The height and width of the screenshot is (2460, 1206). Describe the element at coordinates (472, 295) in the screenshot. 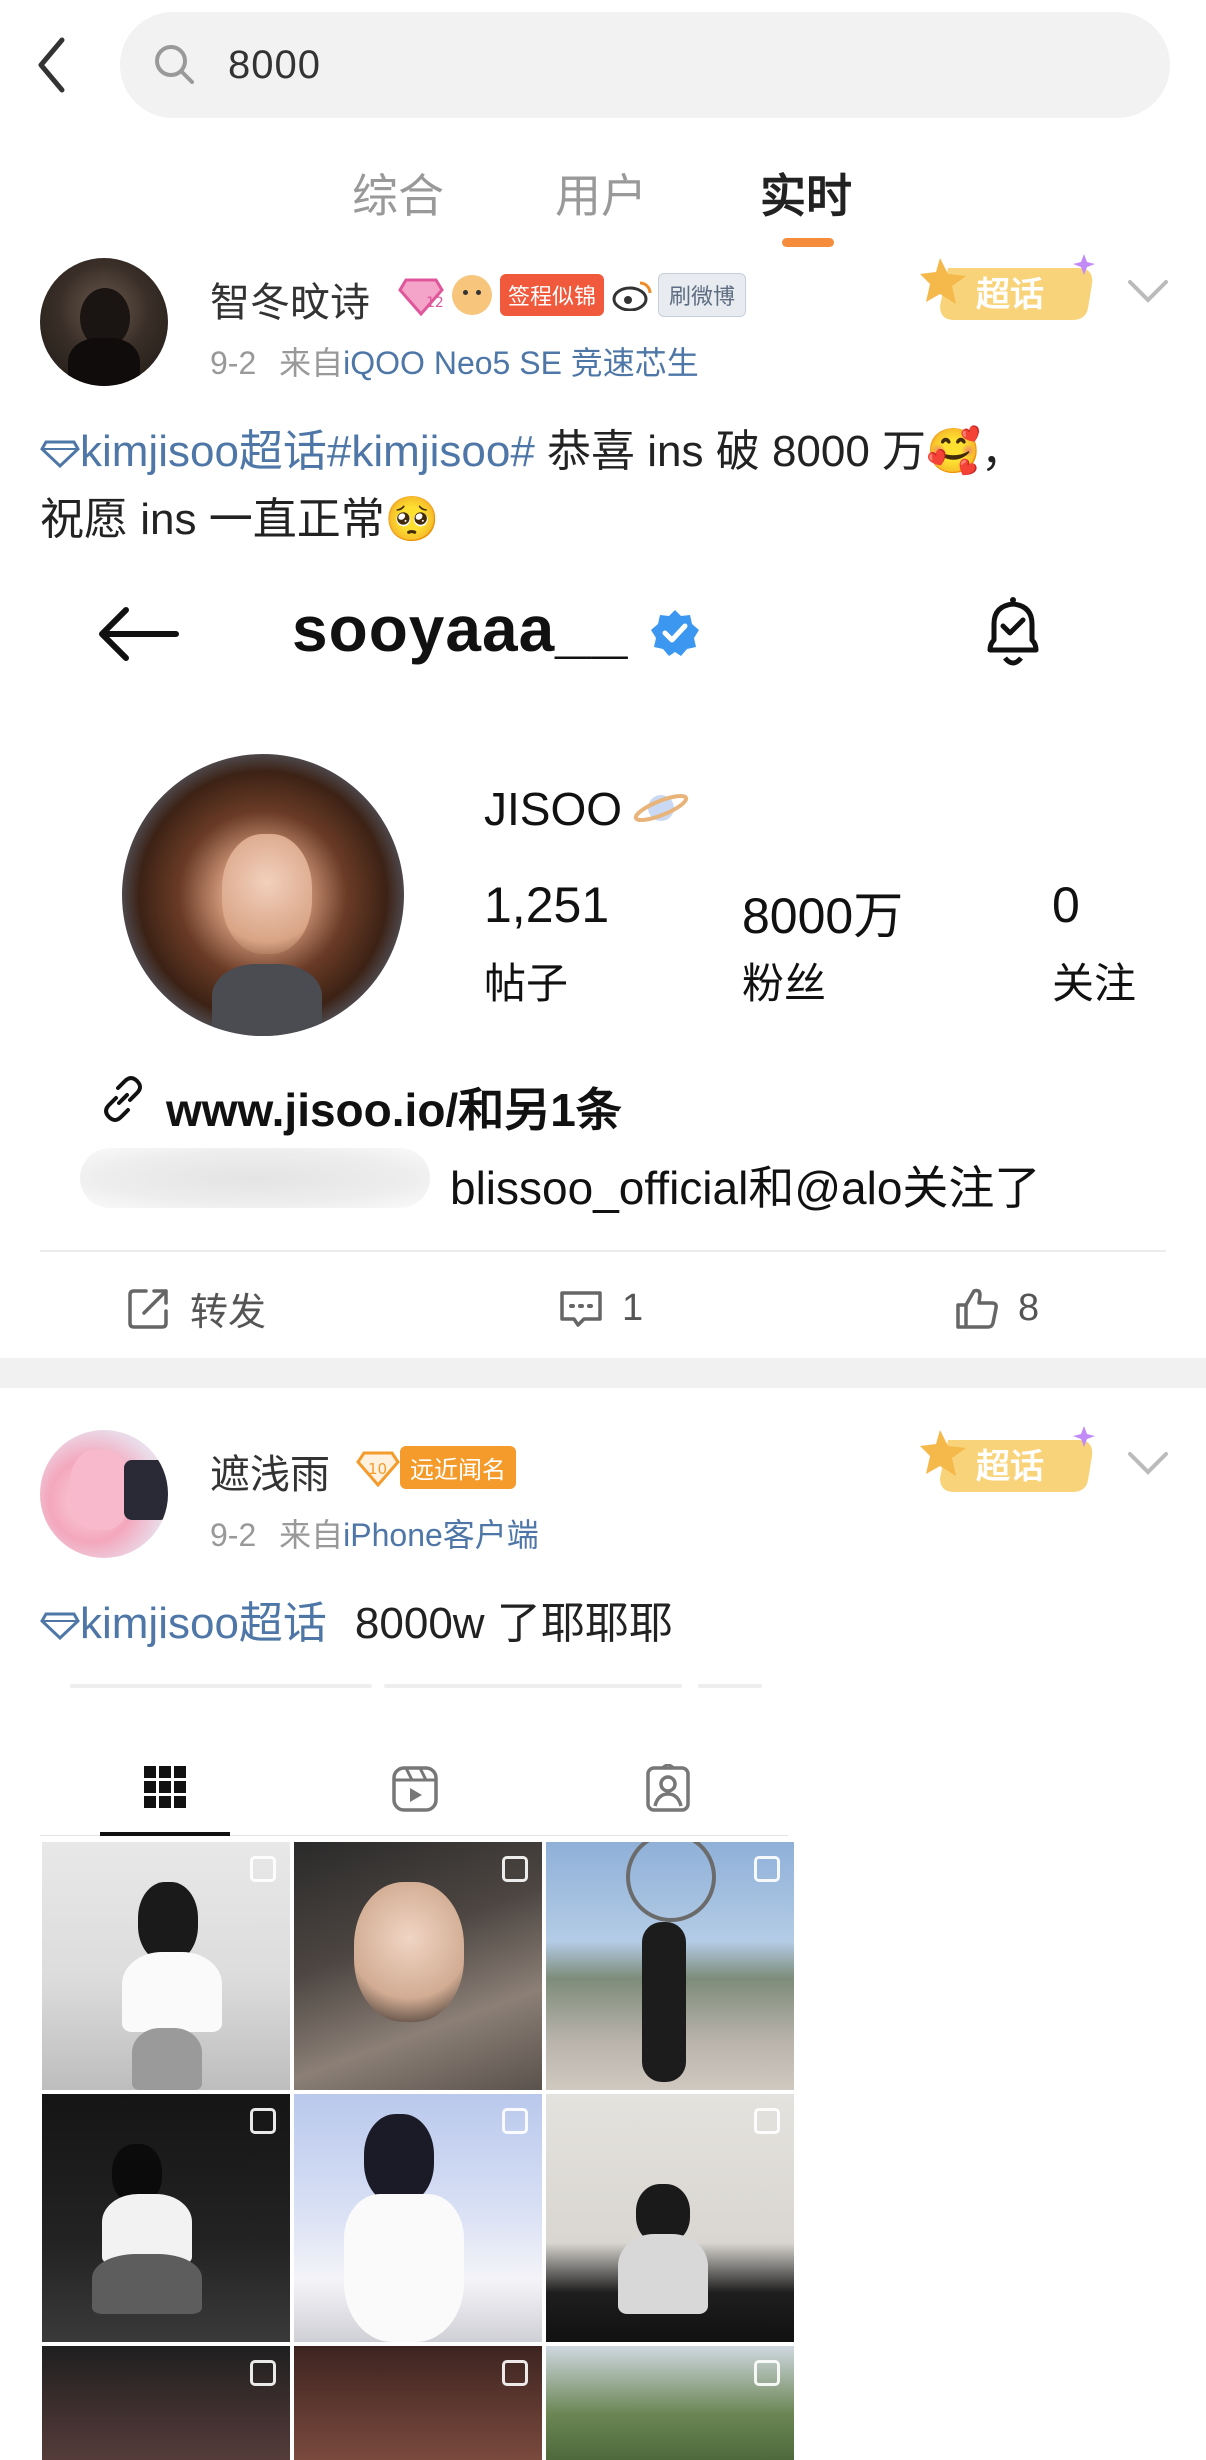

I see `emoji-badge-icon` at that location.